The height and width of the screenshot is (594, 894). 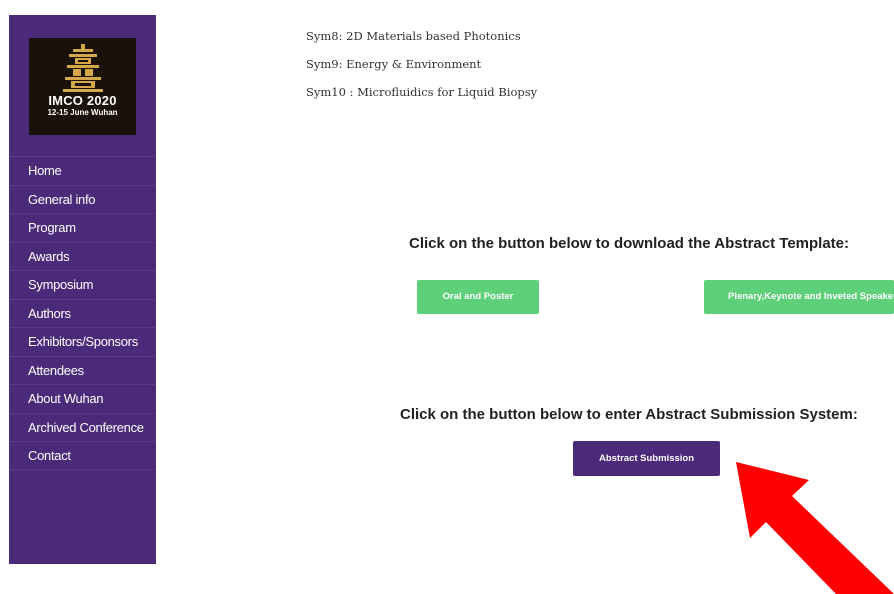 What do you see at coordinates (646, 458) in the screenshot?
I see `abstract-submission-button: Abstract Submission` at bounding box center [646, 458].